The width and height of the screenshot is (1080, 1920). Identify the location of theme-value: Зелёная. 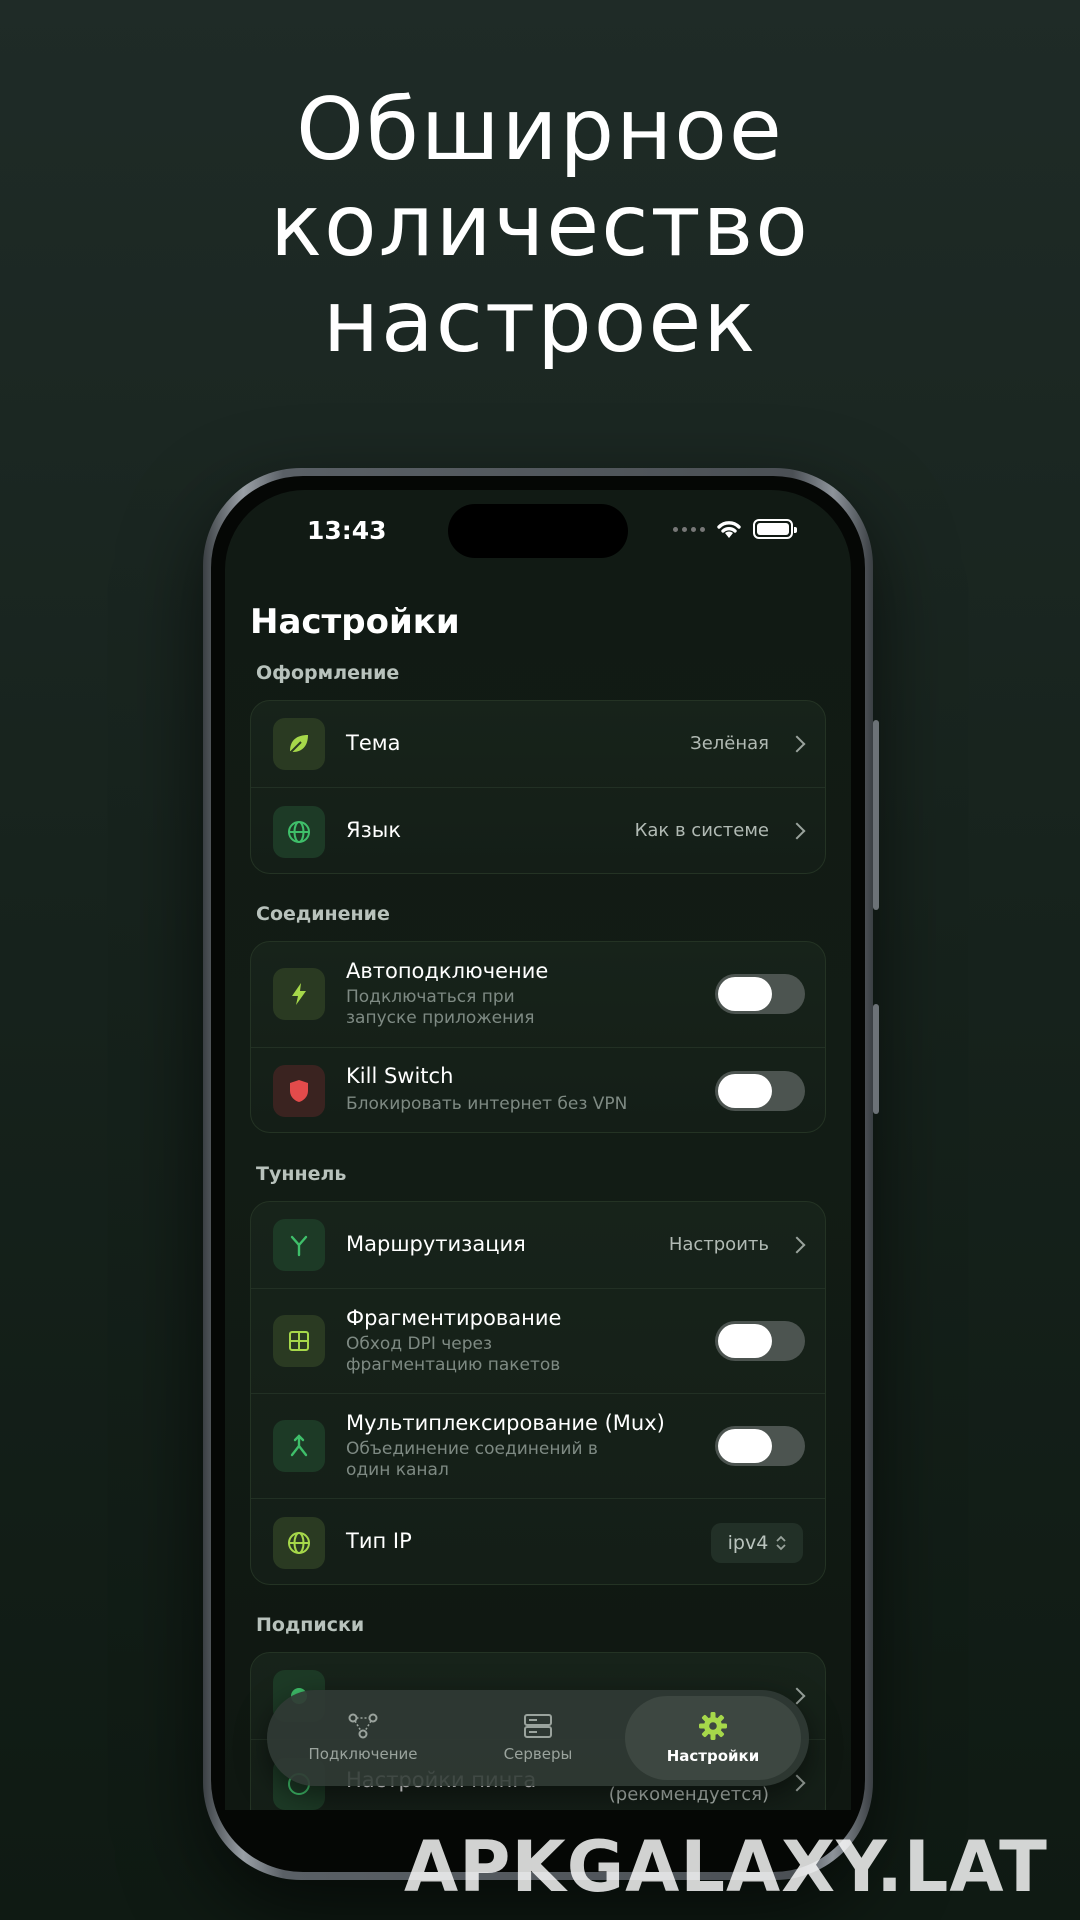
(729, 743).